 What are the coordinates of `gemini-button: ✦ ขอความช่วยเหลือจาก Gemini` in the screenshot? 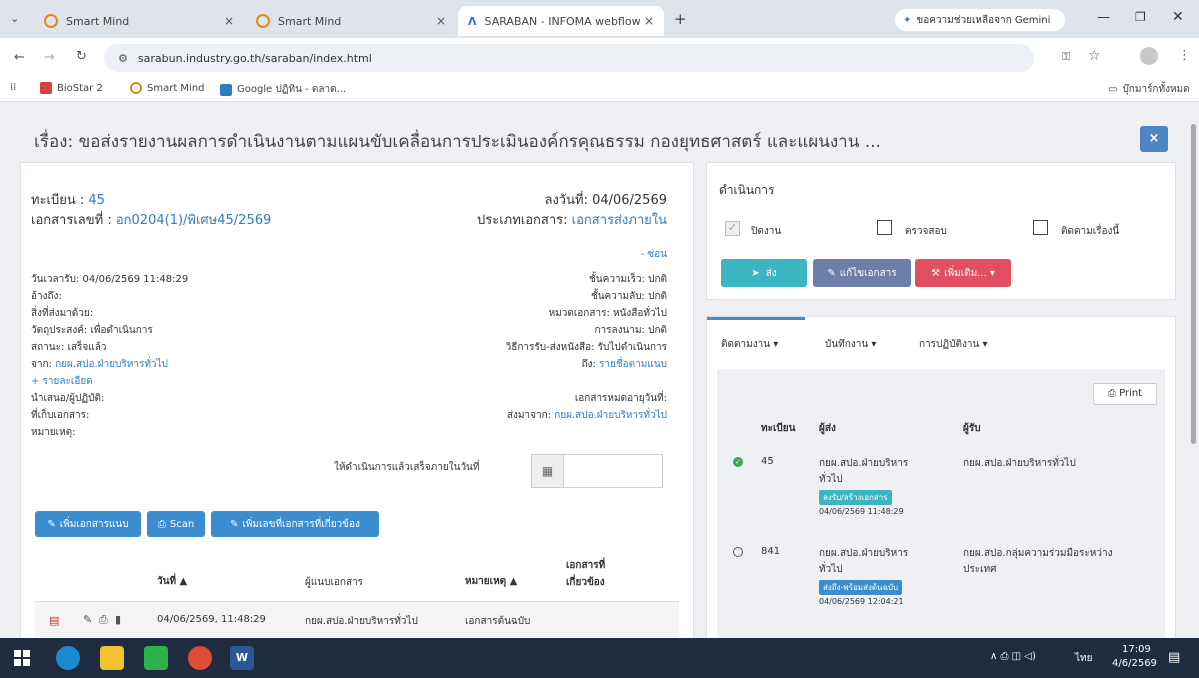 It's located at (980, 20).